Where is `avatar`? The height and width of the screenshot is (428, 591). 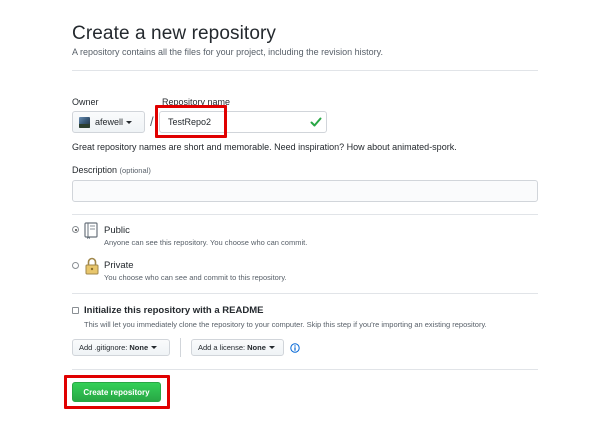 avatar is located at coordinates (84, 122).